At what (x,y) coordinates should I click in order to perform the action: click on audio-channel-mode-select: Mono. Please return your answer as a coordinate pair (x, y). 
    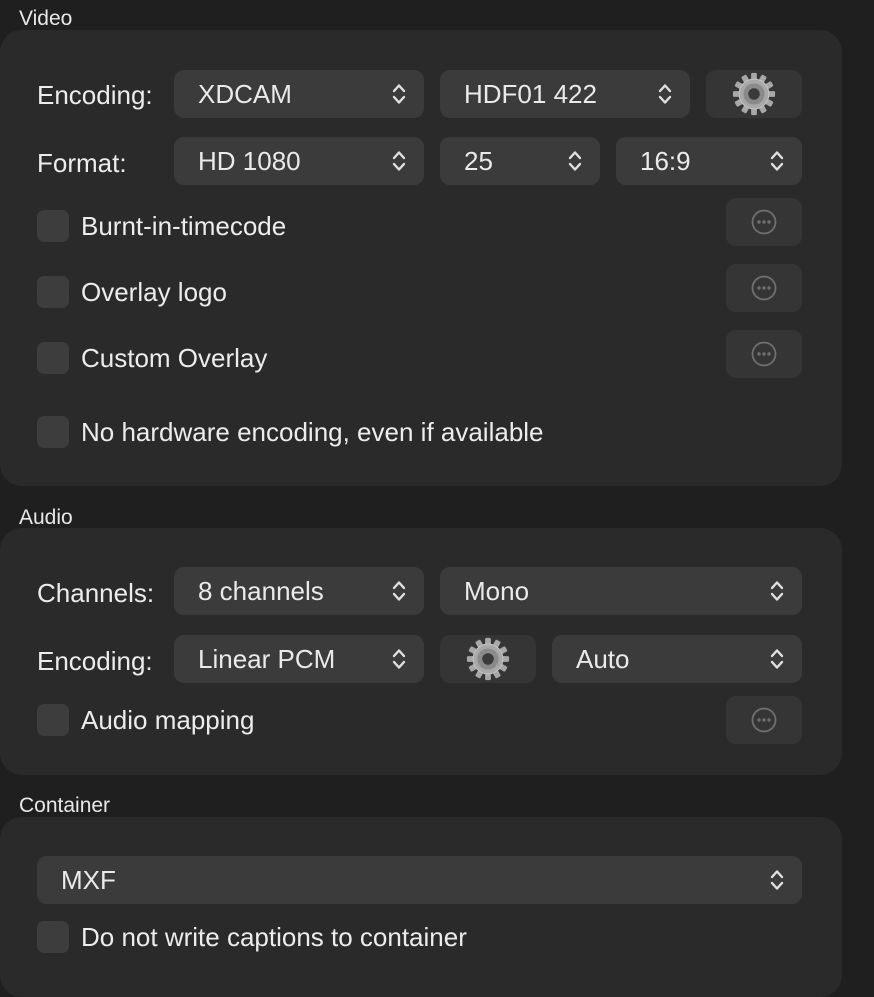
    Looking at the image, I should click on (621, 591).